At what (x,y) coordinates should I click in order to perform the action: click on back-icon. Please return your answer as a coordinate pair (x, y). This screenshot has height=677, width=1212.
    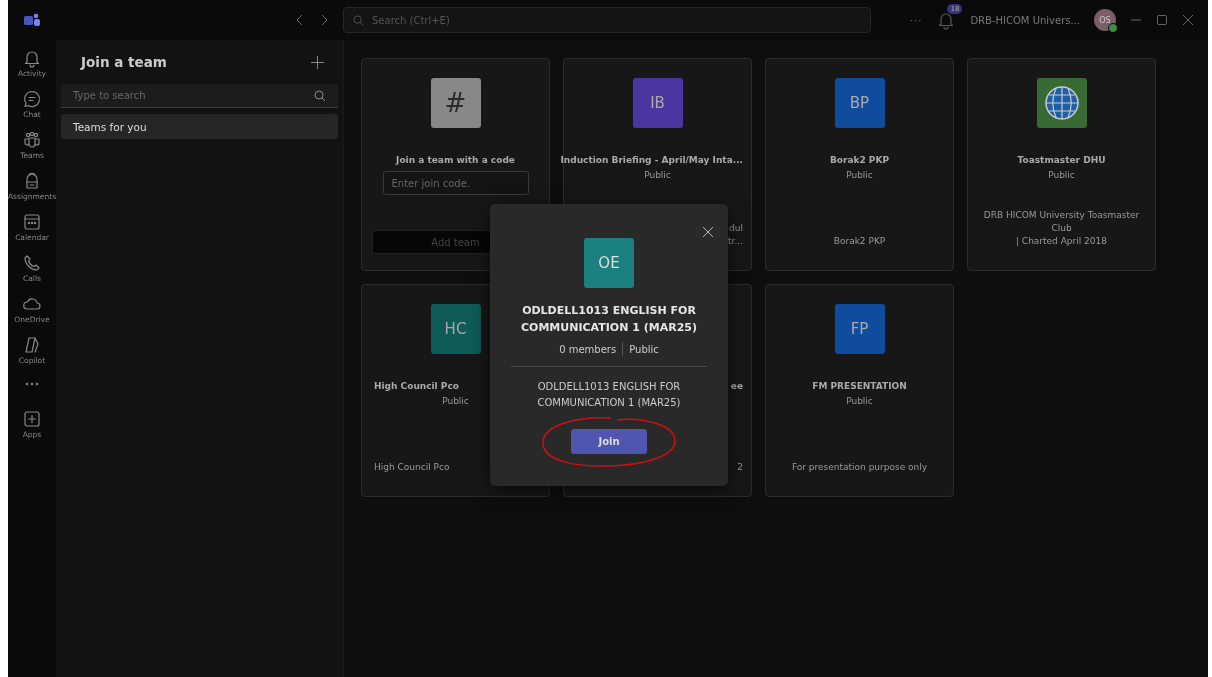
    Looking at the image, I should click on (300, 20).